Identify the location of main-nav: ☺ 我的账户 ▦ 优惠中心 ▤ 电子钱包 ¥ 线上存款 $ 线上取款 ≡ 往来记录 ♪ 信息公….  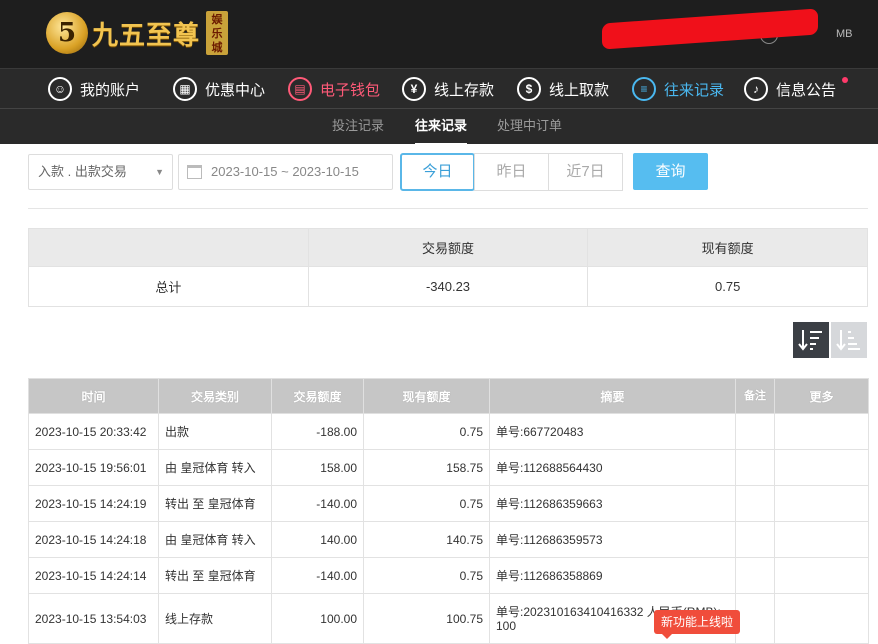
(439, 88).